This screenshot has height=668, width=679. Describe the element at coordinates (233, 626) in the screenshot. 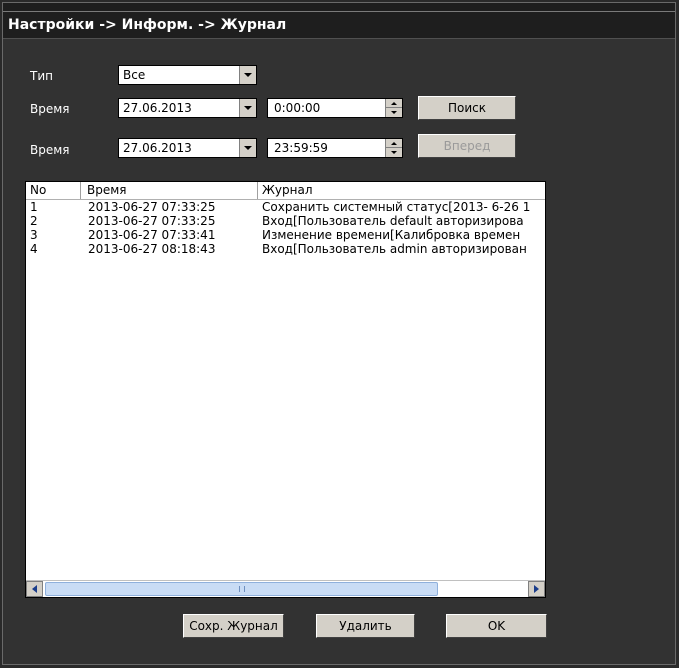

I see `save-log-button: Сохр. Журнал` at that location.